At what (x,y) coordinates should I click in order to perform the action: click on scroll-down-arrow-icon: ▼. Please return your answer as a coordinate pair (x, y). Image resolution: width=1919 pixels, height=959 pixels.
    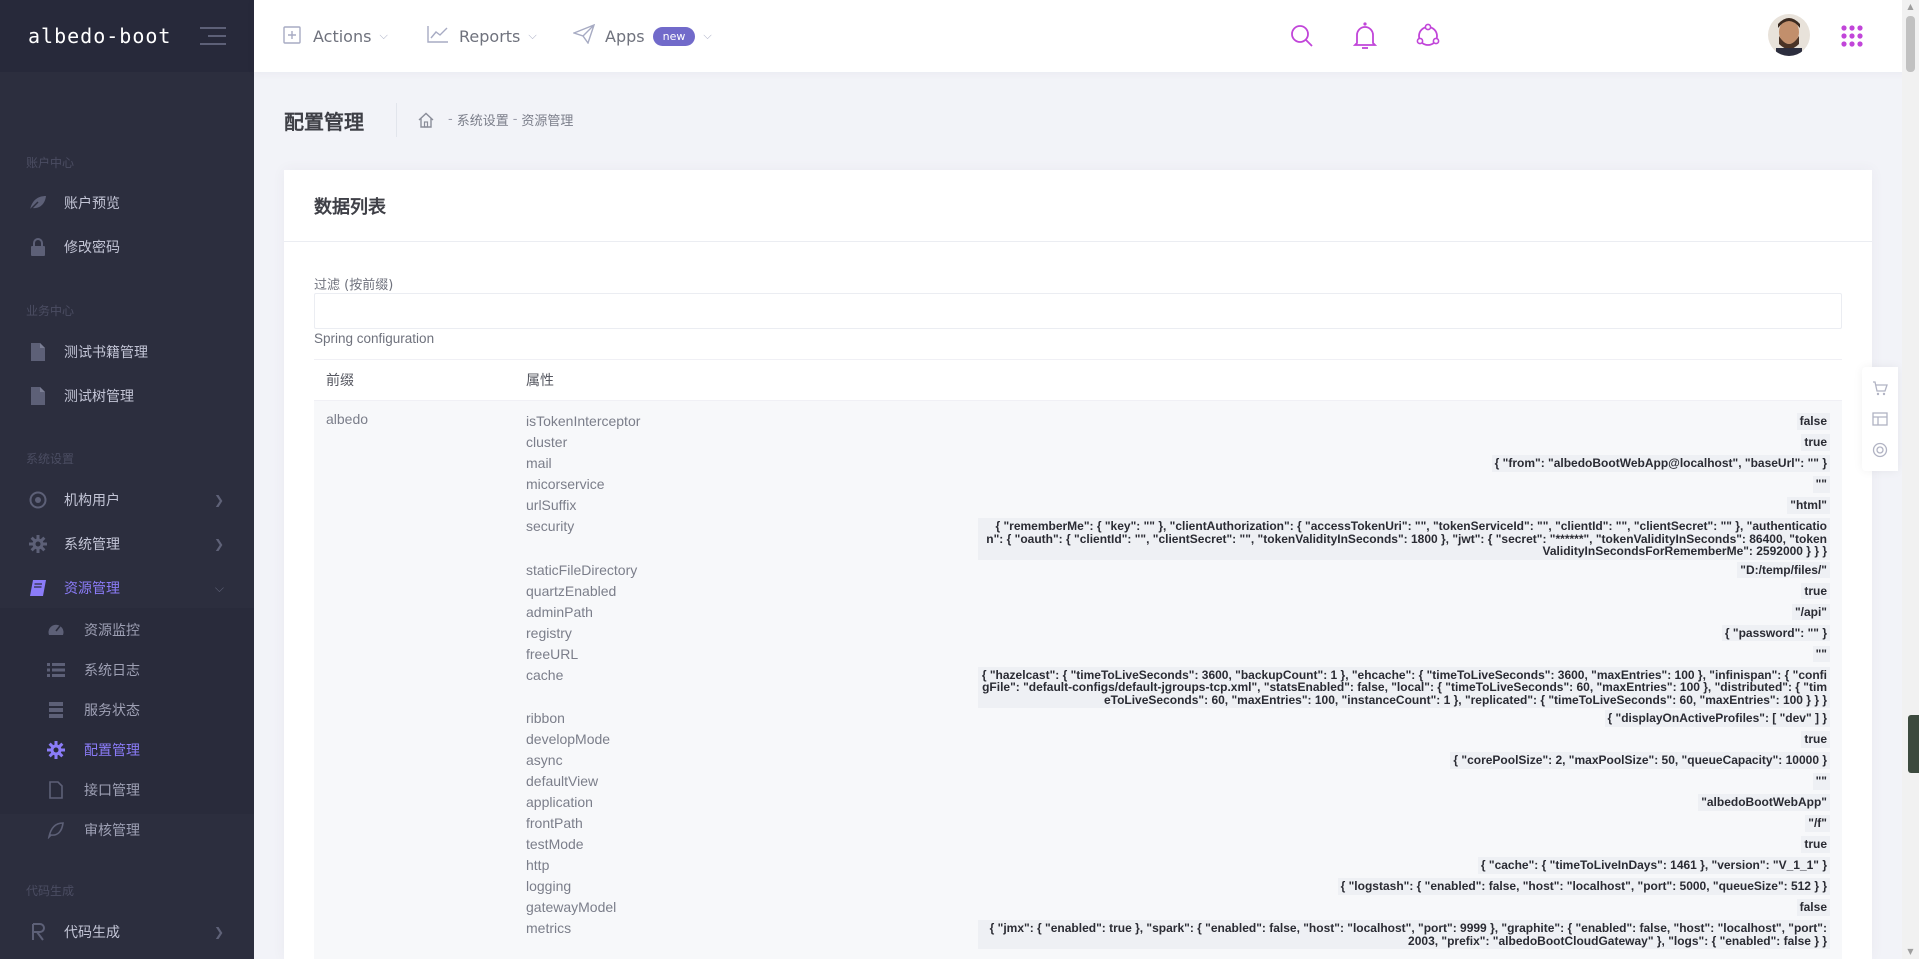
    Looking at the image, I should click on (1910, 952).